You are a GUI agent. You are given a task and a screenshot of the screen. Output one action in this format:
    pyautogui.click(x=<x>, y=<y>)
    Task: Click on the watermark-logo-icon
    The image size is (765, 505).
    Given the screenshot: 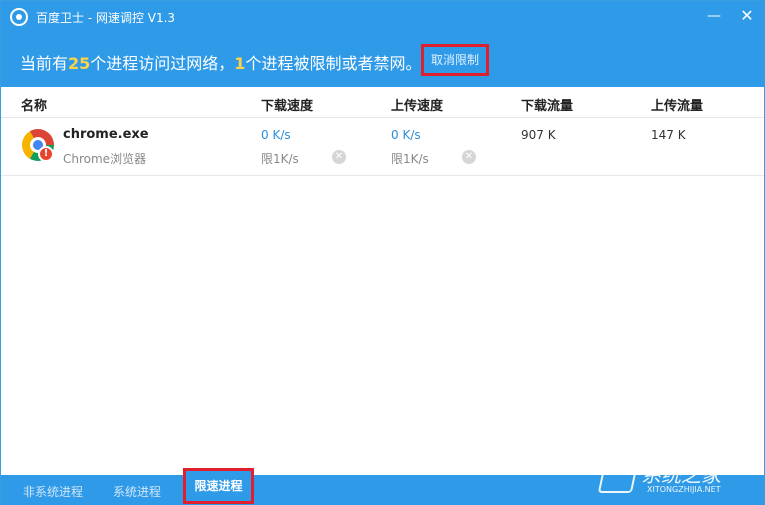 What is the action you would take?
    pyautogui.click(x=618, y=478)
    